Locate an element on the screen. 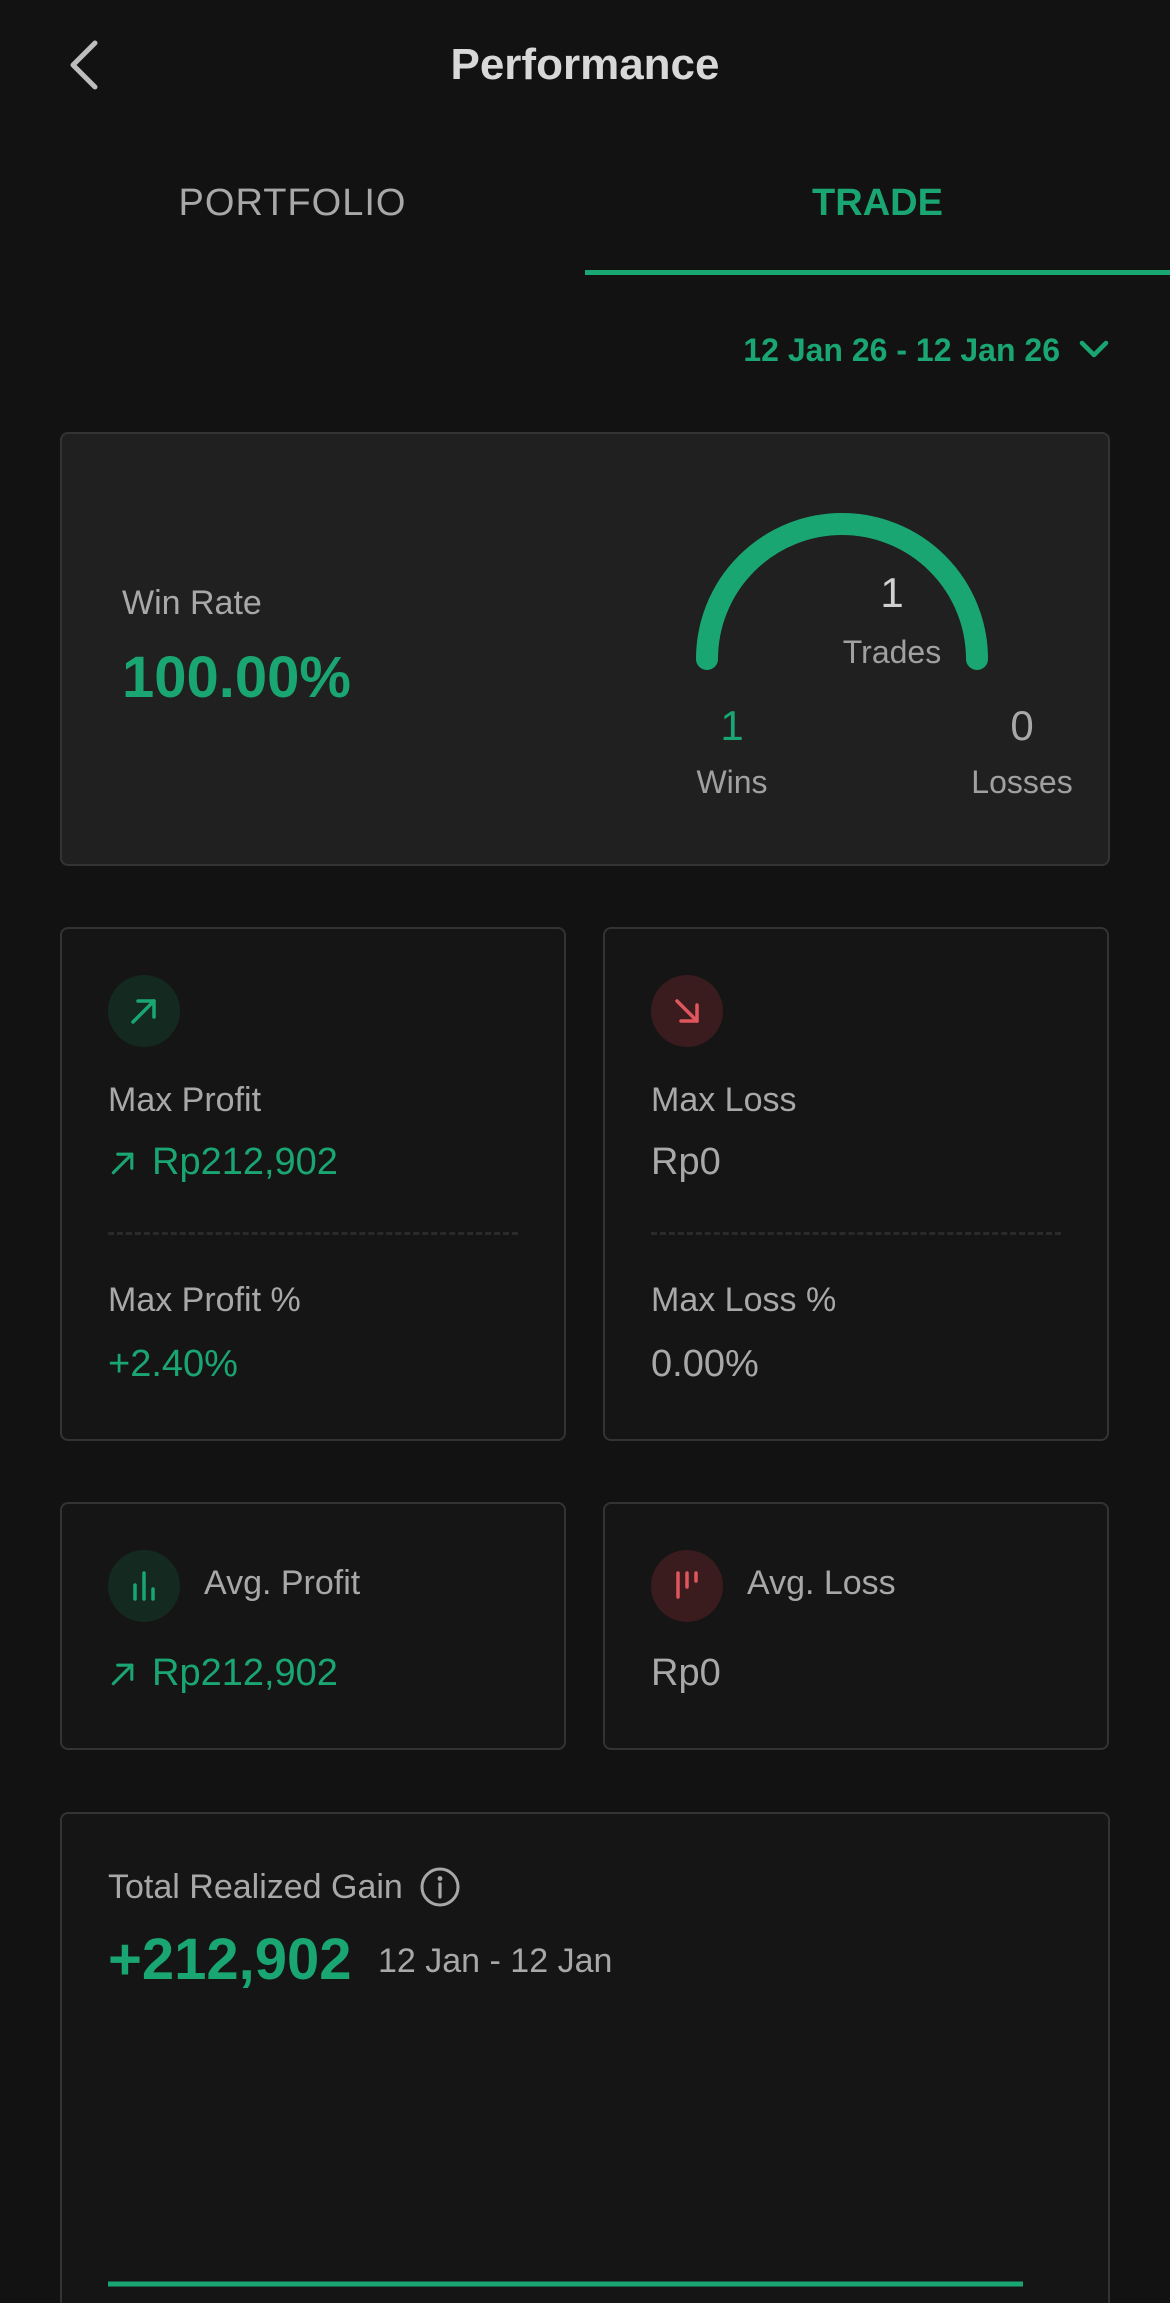 This screenshot has width=1170, height=2303. avg-loss-value: Rp0 is located at coordinates (686, 1673).